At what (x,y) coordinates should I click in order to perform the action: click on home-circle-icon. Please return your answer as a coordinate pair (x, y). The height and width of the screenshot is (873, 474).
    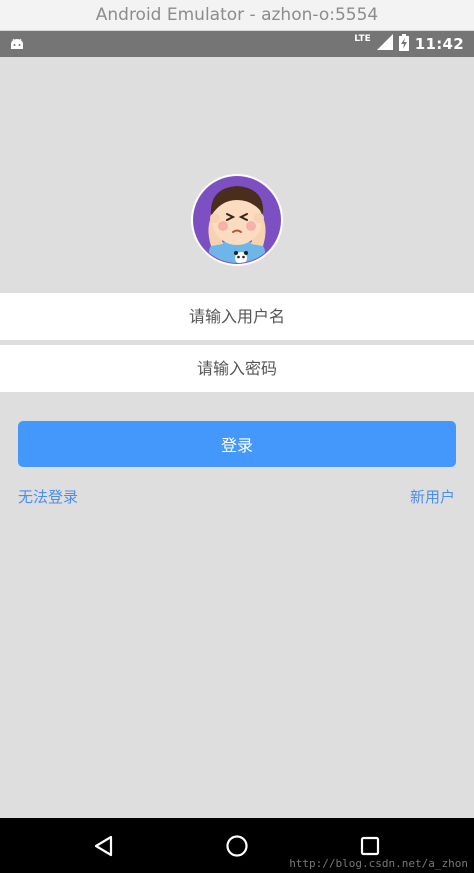
    Looking at the image, I should click on (237, 845).